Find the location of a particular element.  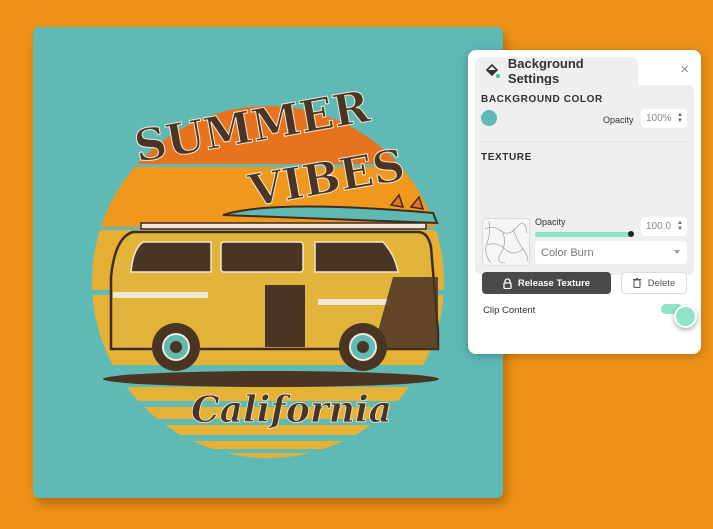

texture-opacity-slider is located at coordinates (583, 234).